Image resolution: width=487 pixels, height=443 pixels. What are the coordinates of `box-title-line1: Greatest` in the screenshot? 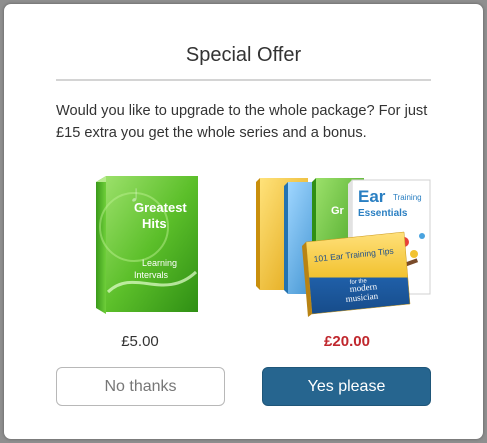 It's located at (160, 207).